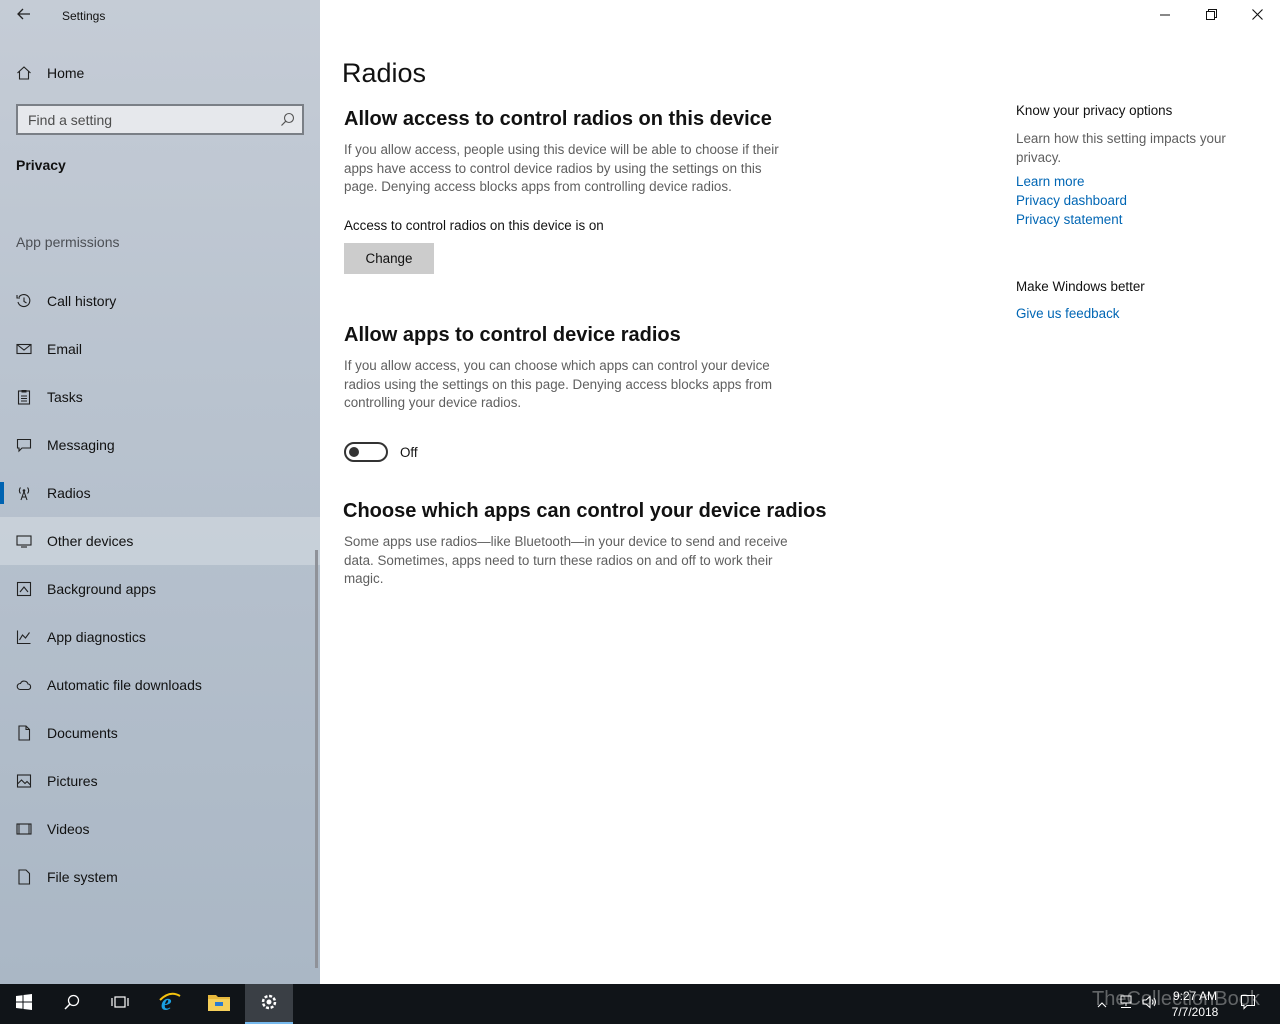  What do you see at coordinates (366, 452) in the screenshot?
I see `apps-access-toggle` at bounding box center [366, 452].